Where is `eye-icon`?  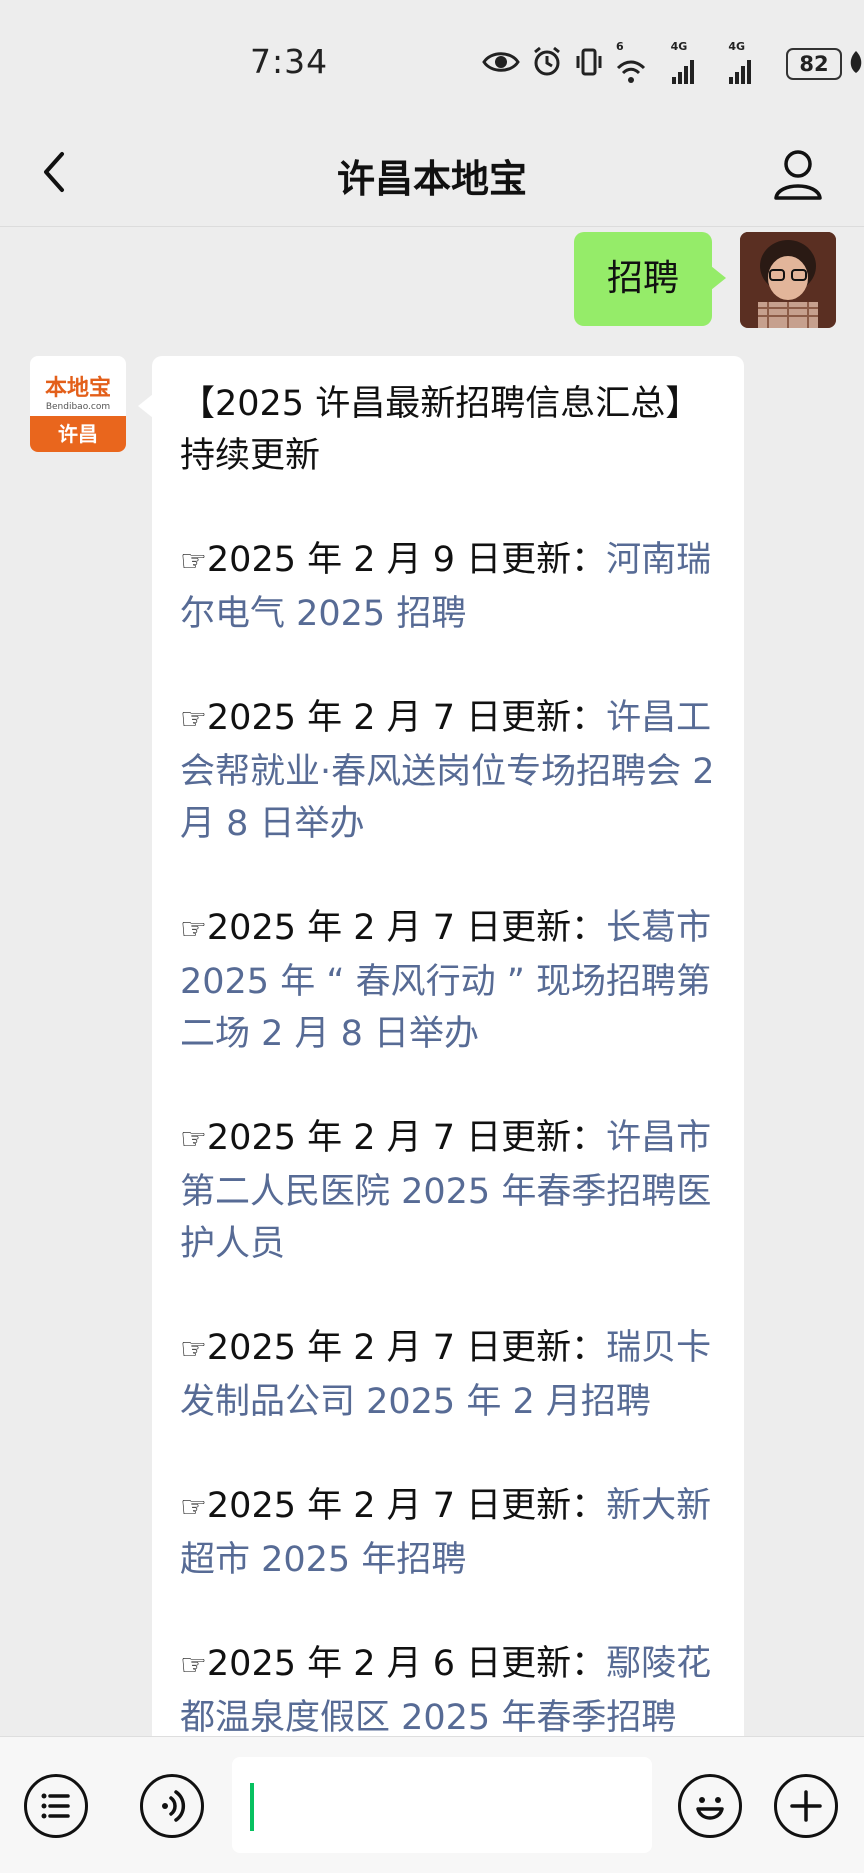 eye-icon is located at coordinates (501, 64).